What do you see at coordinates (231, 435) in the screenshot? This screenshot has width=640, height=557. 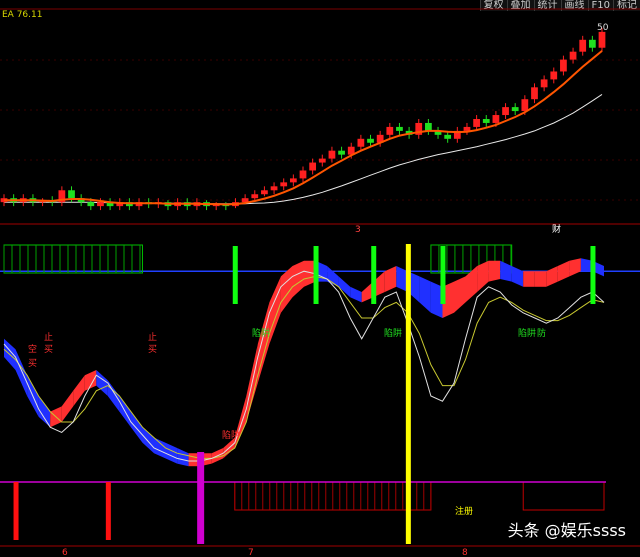 I see `osc-label-6: 陷阱` at bounding box center [231, 435].